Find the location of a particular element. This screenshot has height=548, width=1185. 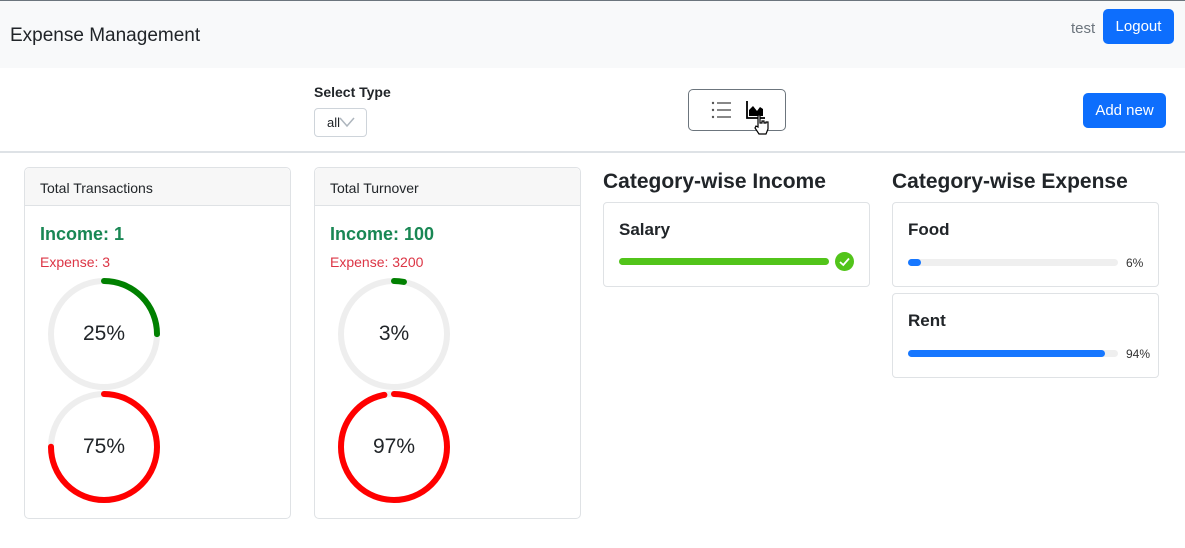

income-progress-ring: 3% is located at coordinates (394, 334).